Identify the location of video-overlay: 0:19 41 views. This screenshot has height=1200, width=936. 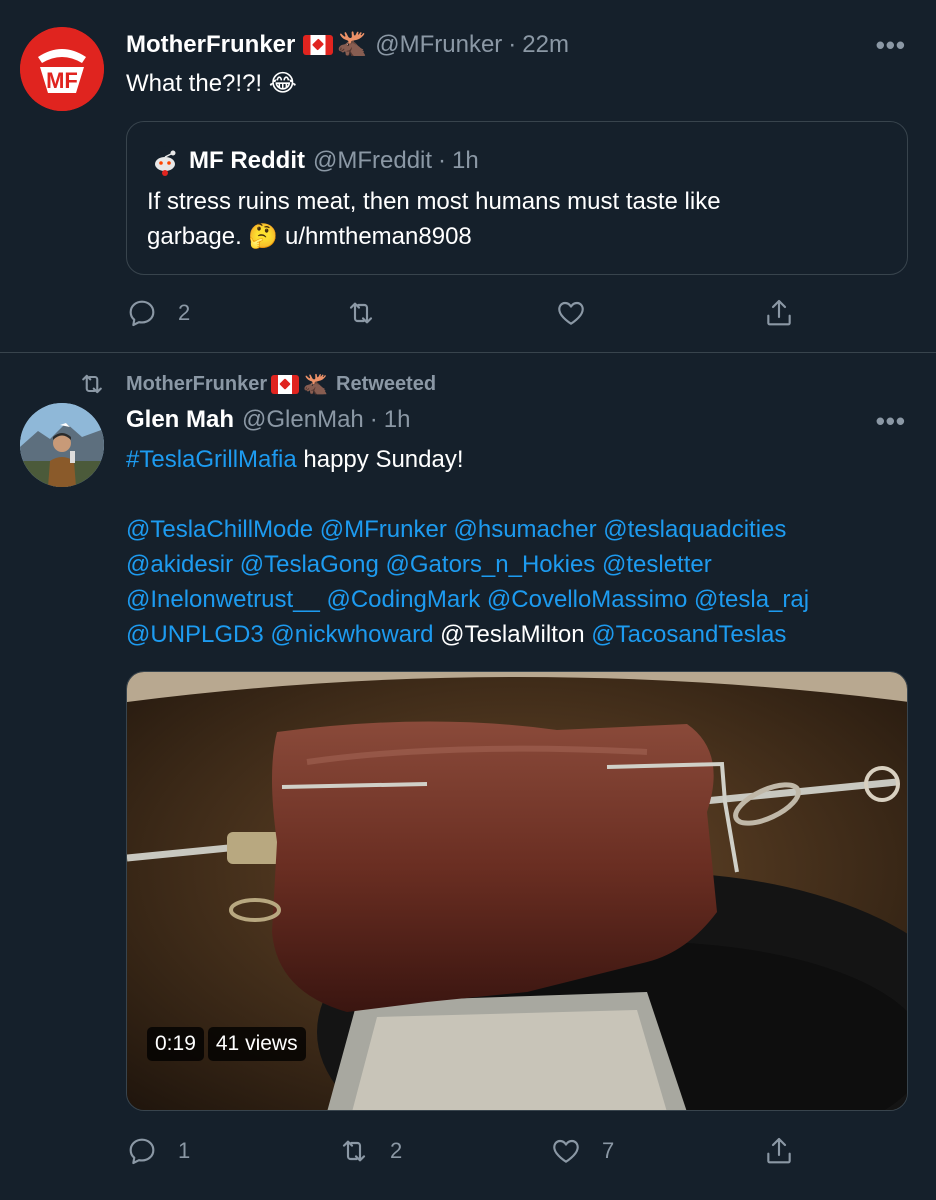
(226, 1044).